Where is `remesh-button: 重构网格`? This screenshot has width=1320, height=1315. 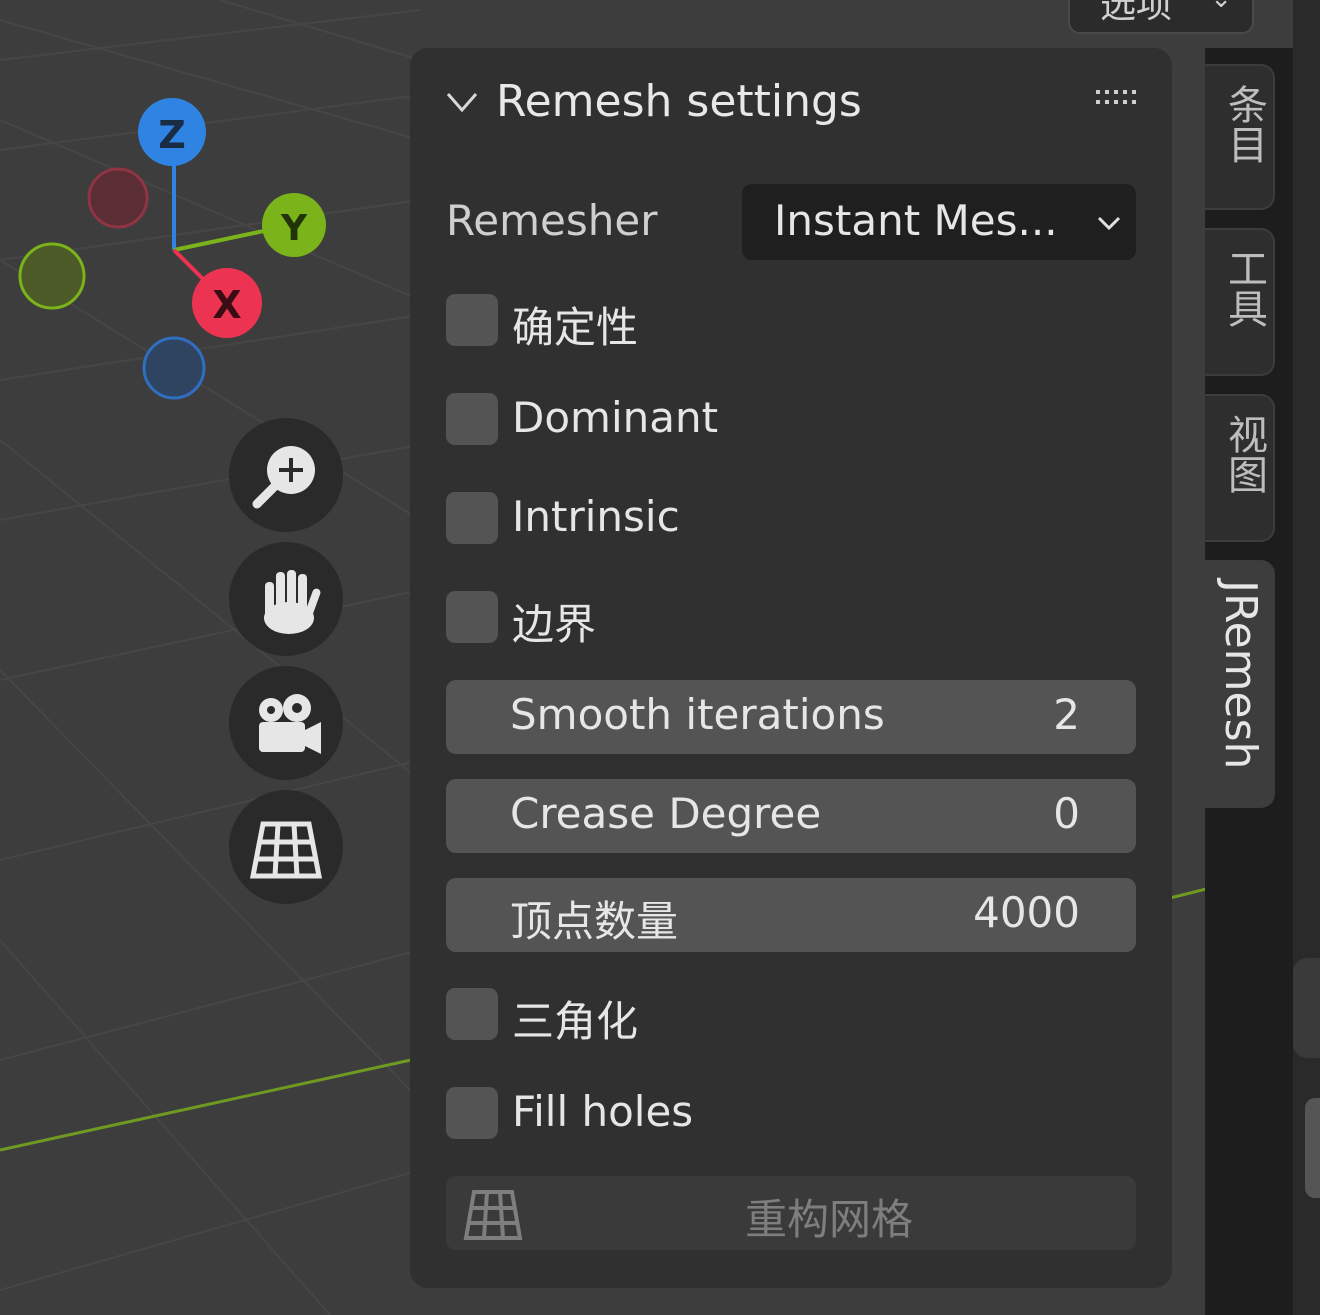 remesh-button: 重构网格 is located at coordinates (791, 1213).